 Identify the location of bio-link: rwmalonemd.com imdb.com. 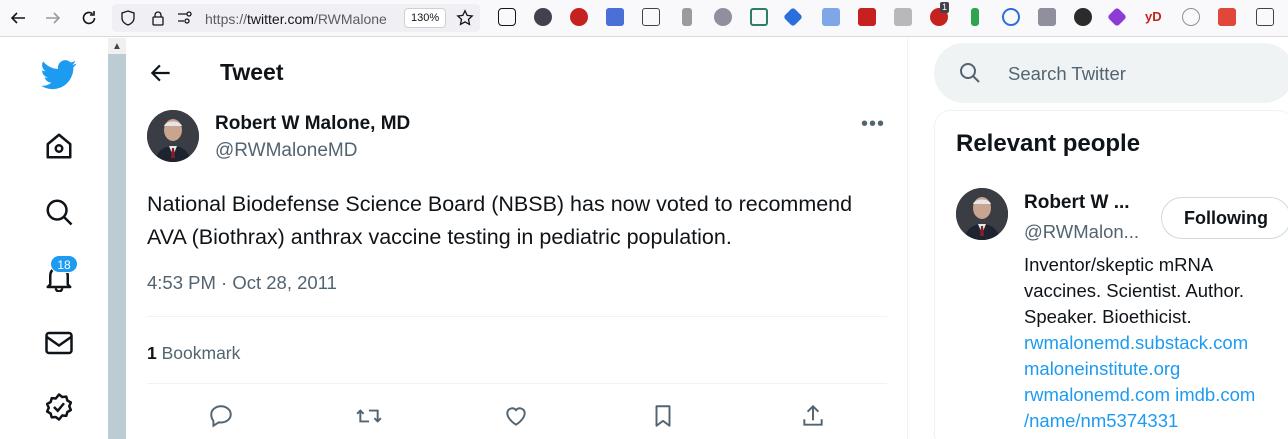
(1154, 395).